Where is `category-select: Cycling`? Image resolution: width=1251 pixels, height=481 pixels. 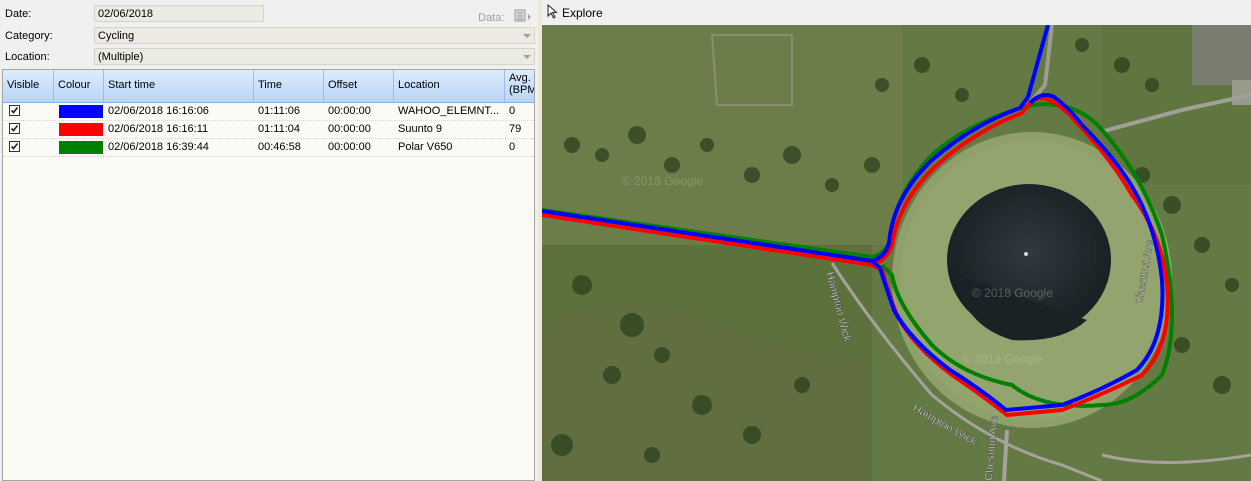 category-select: Cycling is located at coordinates (314, 35).